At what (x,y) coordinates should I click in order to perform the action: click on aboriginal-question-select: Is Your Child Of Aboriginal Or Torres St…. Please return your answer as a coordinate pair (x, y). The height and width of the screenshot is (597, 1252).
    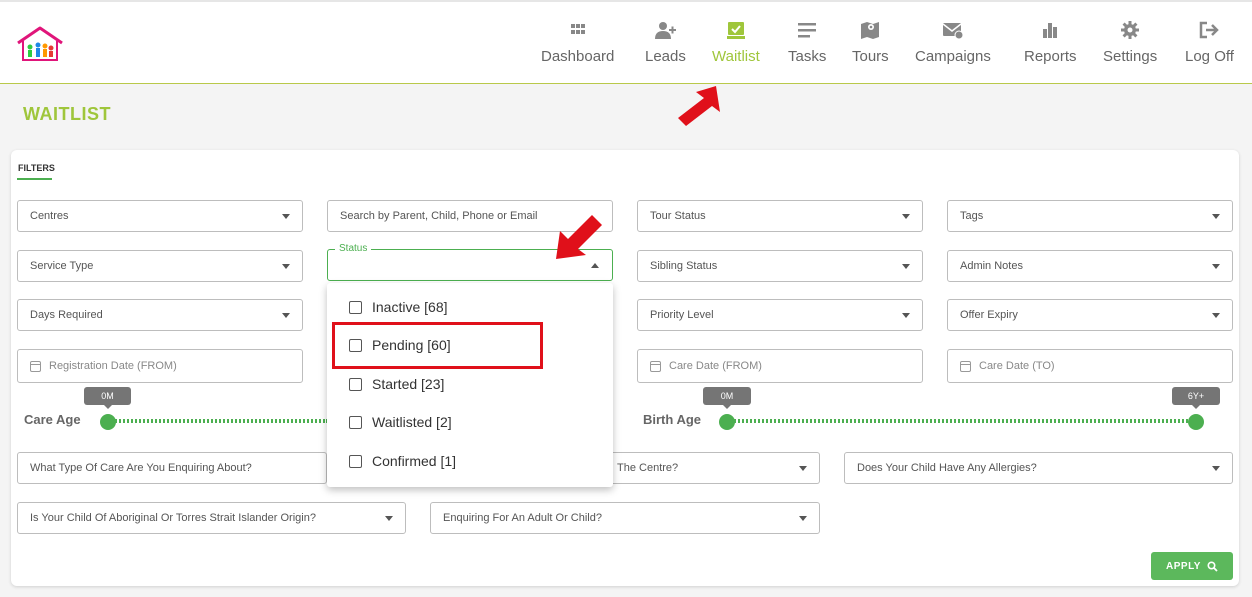
    Looking at the image, I should click on (211, 518).